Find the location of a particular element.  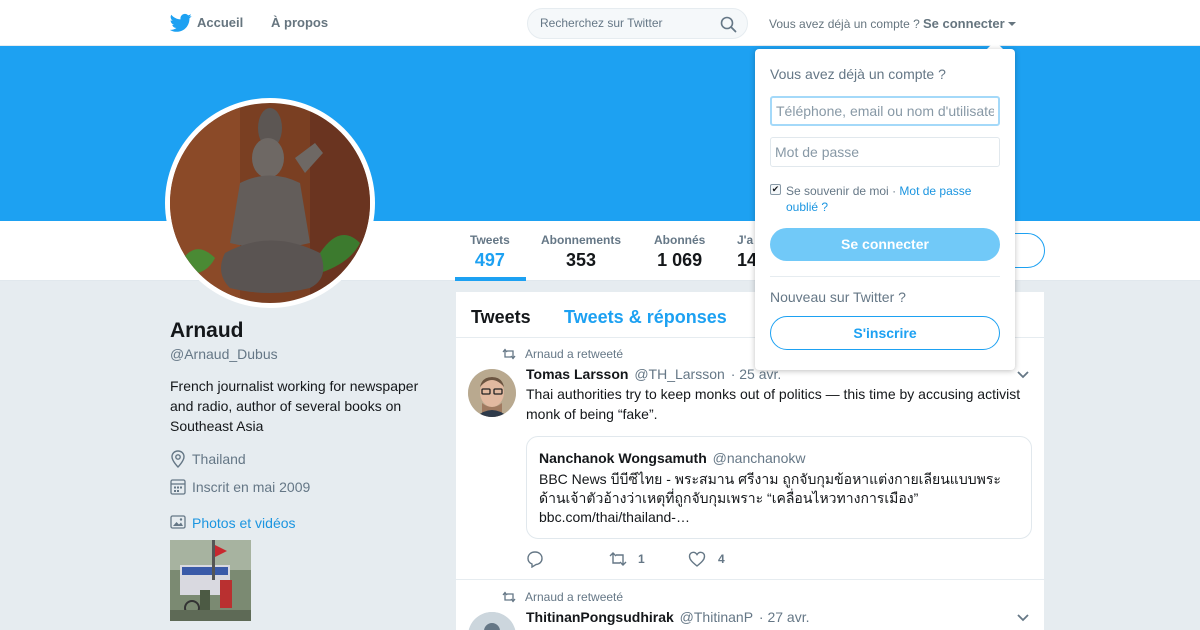

stat-label: Abonnés is located at coordinates (680, 240).